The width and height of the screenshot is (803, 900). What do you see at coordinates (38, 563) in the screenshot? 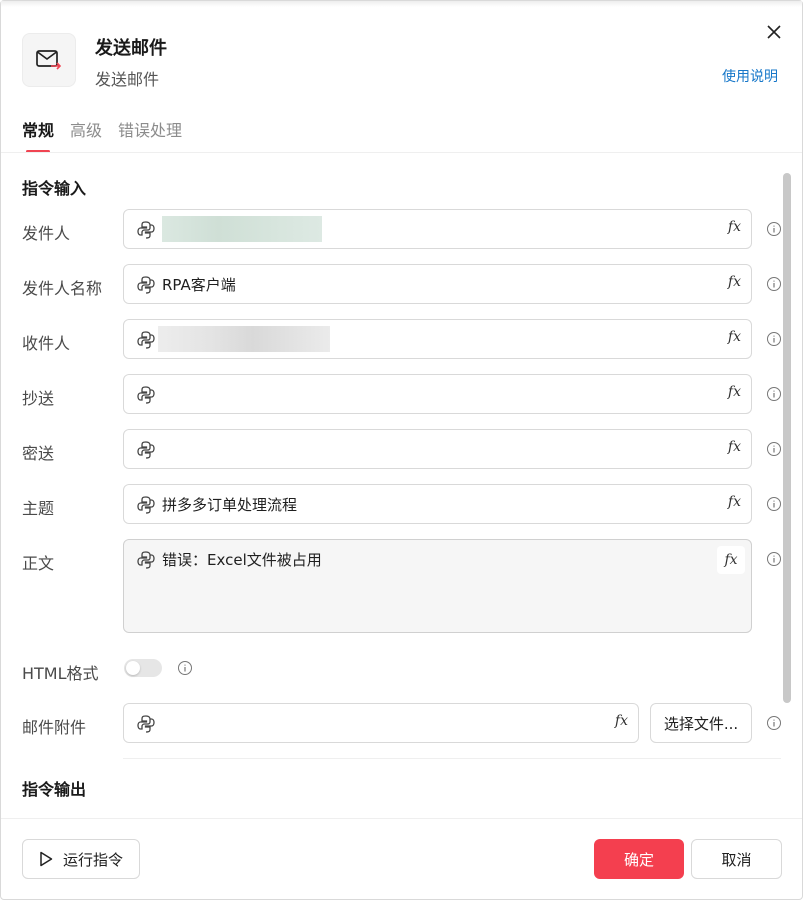
I see `body-label: 正文` at bounding box center [38, 563].